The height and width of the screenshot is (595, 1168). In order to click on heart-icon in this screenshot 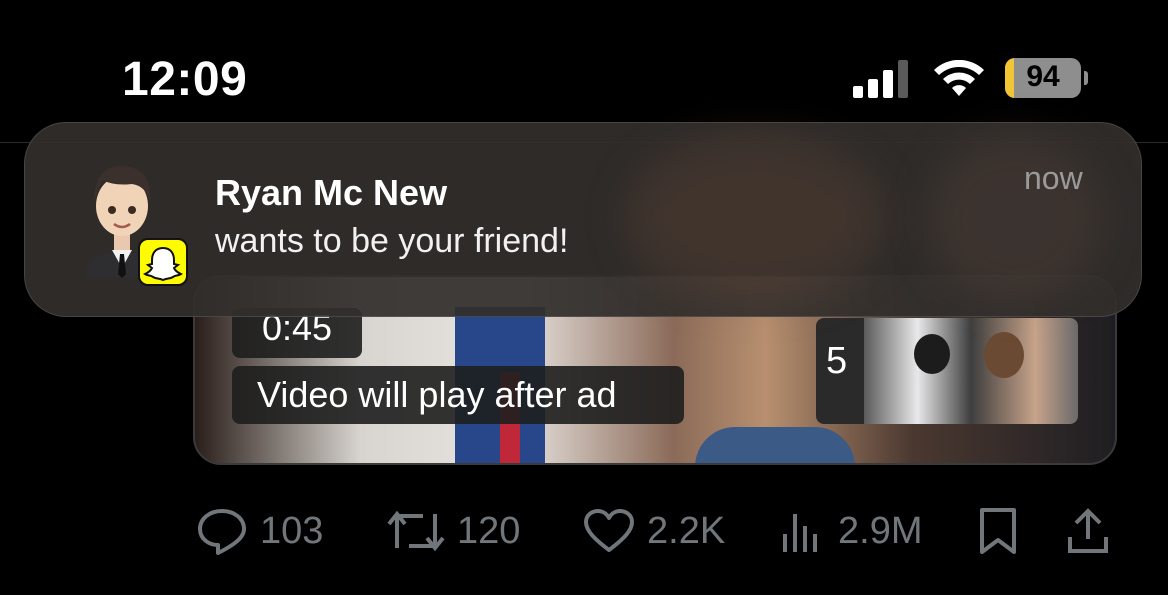, I will do `click(609, 530)`.